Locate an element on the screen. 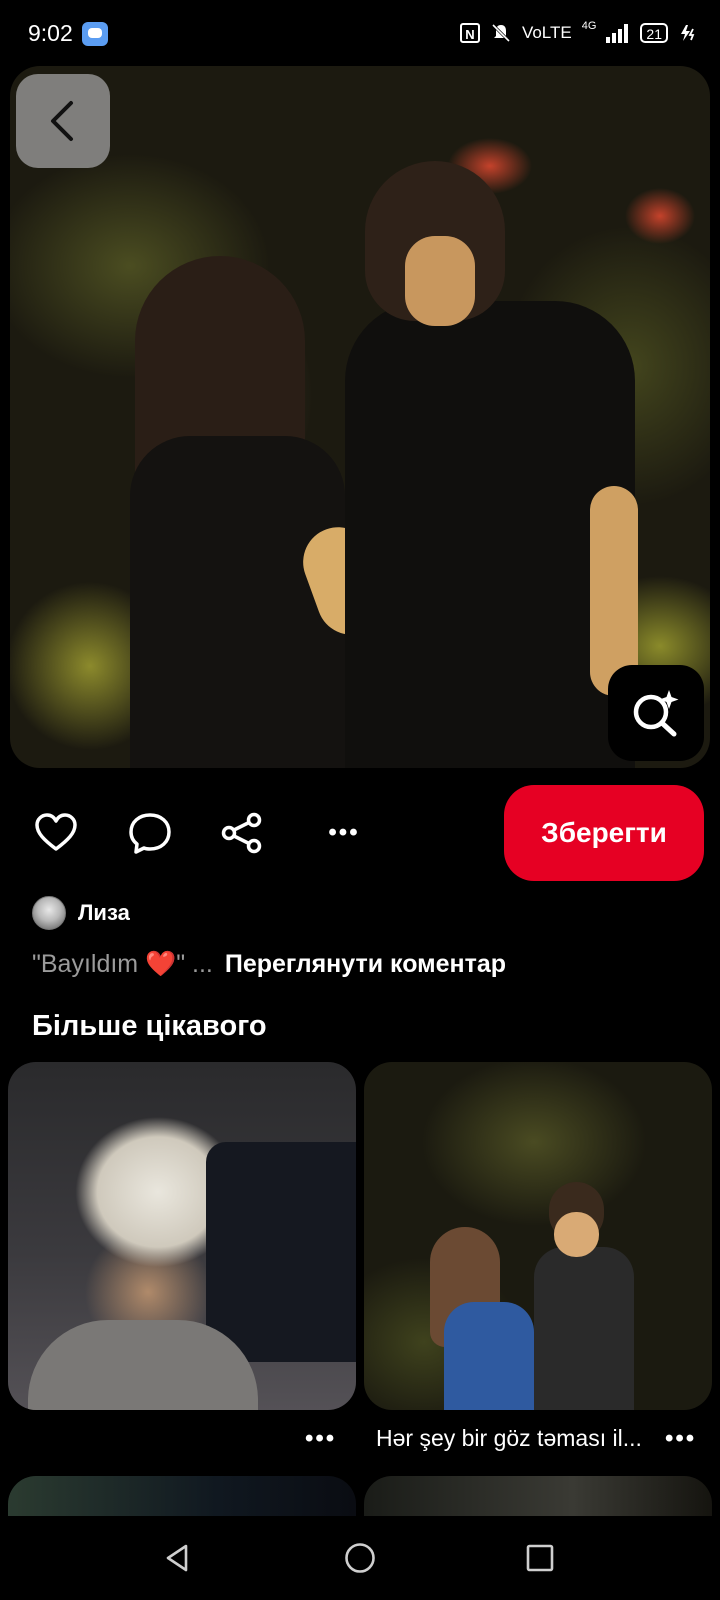  battery-icon: 21 is located at coordinates (654, 33).